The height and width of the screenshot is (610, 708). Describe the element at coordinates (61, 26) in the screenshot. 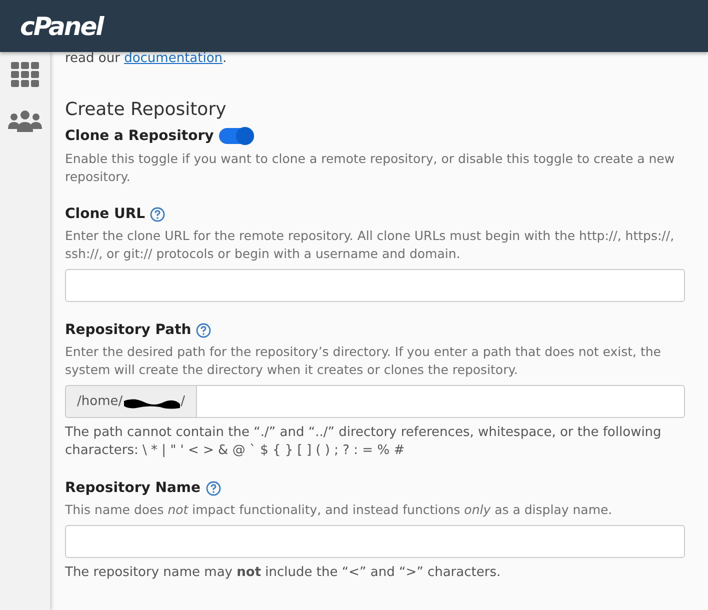

I see `logo: cPanel` at that location.